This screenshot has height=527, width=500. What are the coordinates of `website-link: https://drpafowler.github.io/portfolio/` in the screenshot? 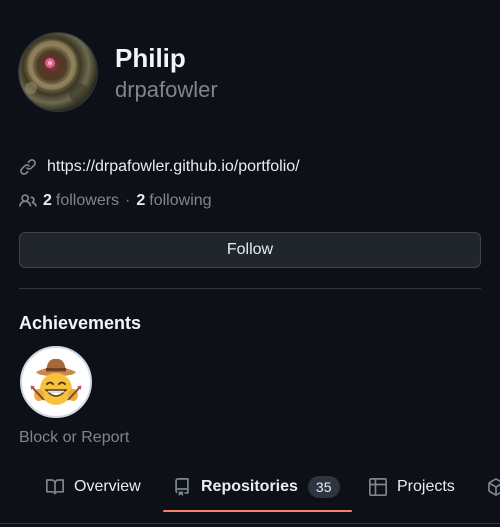 It's located at (173, 167).